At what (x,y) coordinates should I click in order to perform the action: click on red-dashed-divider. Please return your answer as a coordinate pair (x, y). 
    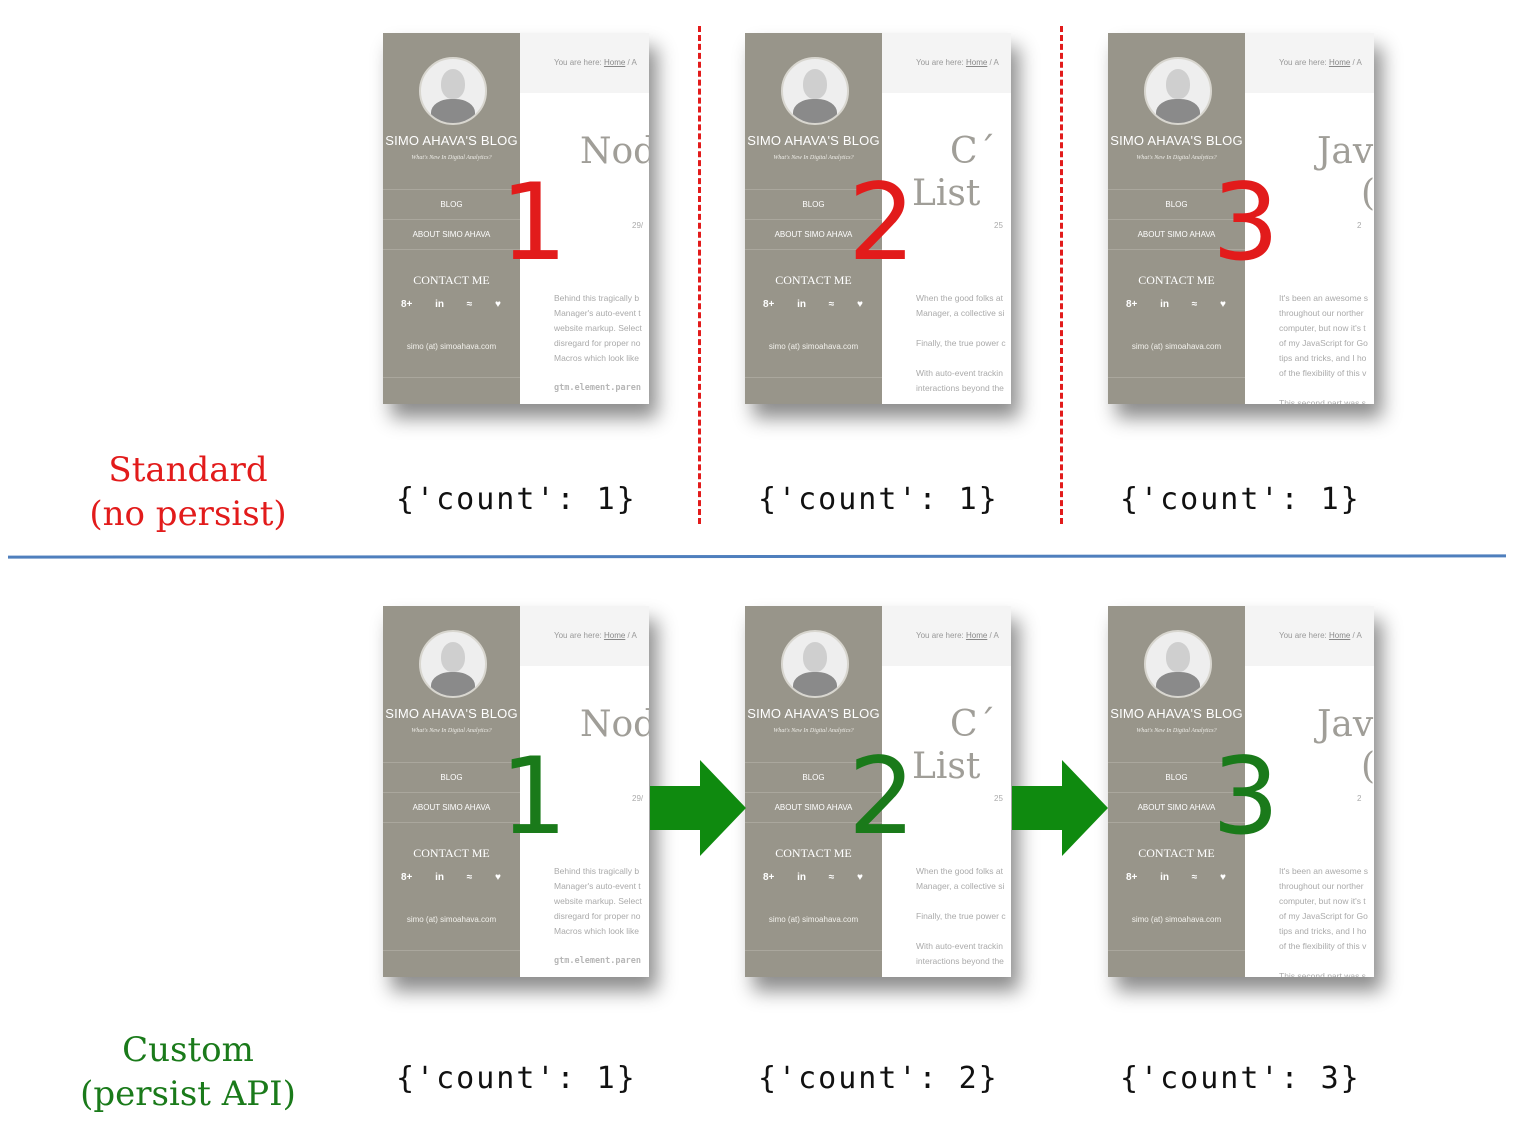
    Looking at the image, I should click on (699, 275).